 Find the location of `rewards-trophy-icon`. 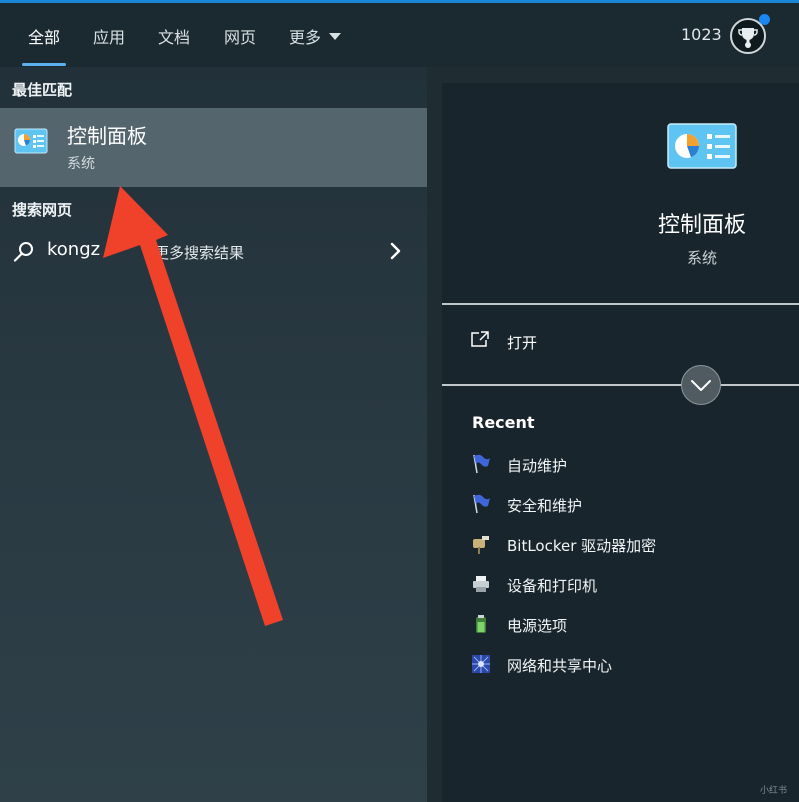

rewards-trophy-icon is located at coordinates (750, 34).